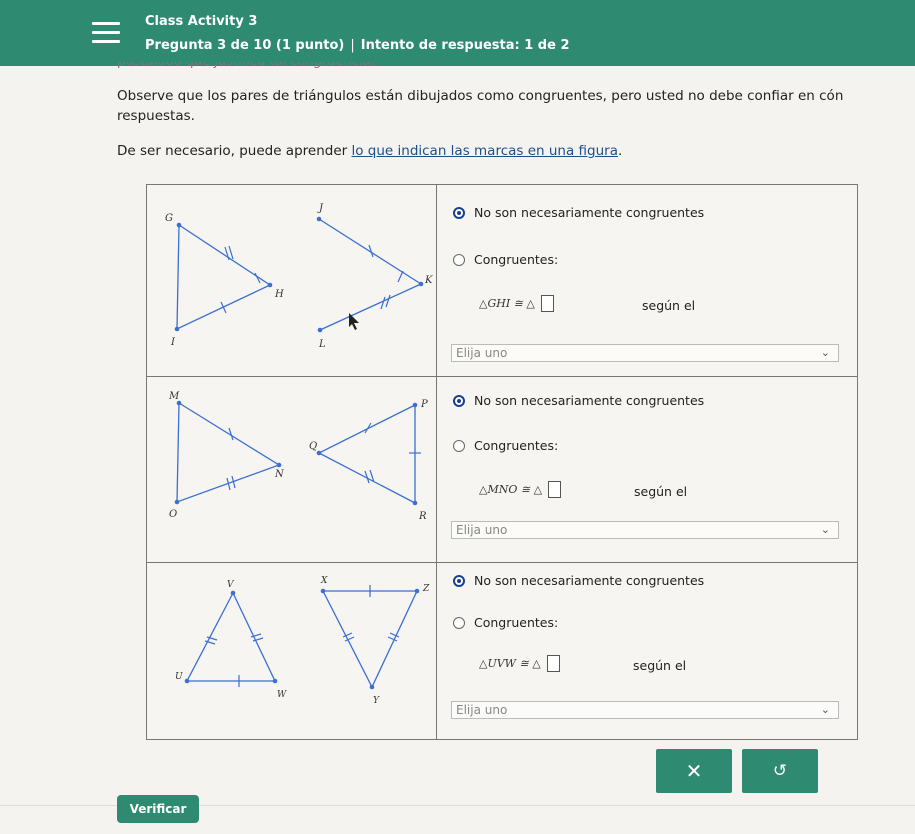  Describe the element at coordinates (376, 701) in the screenshot. I see `vertex-label: Y` at that location.